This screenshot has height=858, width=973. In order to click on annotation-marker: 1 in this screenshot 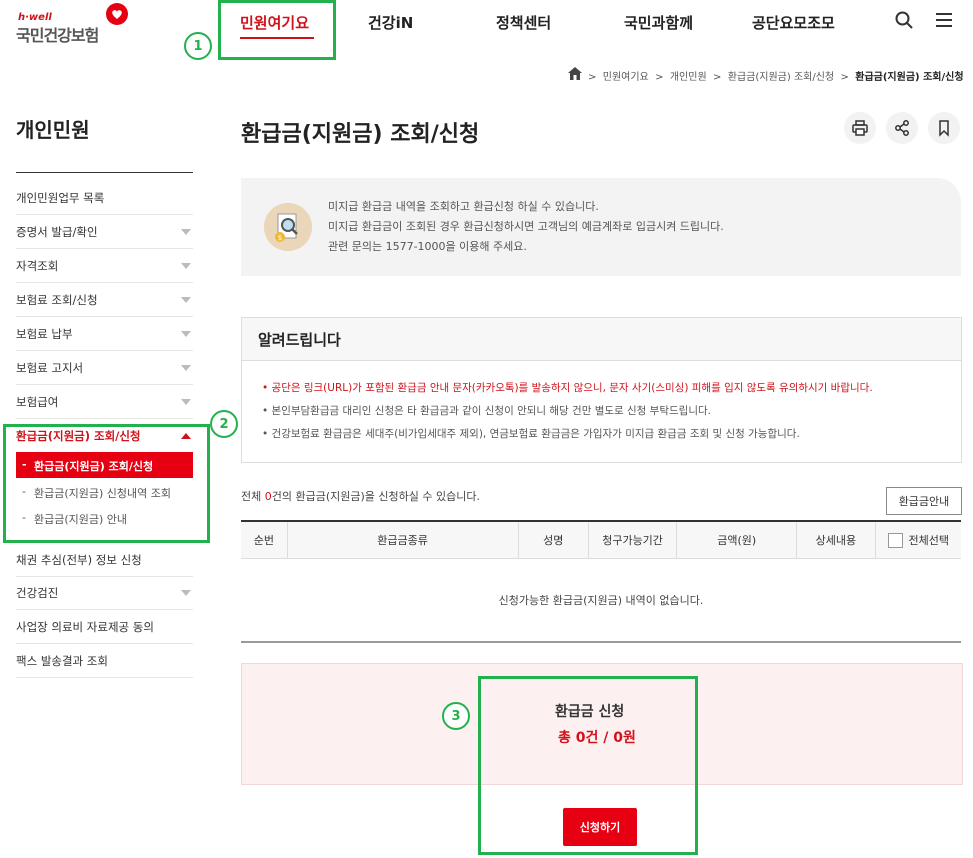, I will do `click(198, 46)`.